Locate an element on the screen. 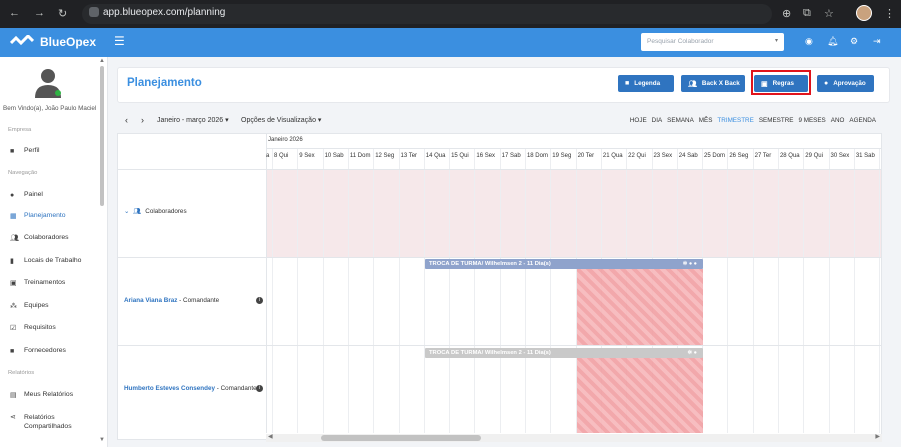  sidebar-item-locais: ▮ Locais de Trabalho is located at coordinates (45, 263).